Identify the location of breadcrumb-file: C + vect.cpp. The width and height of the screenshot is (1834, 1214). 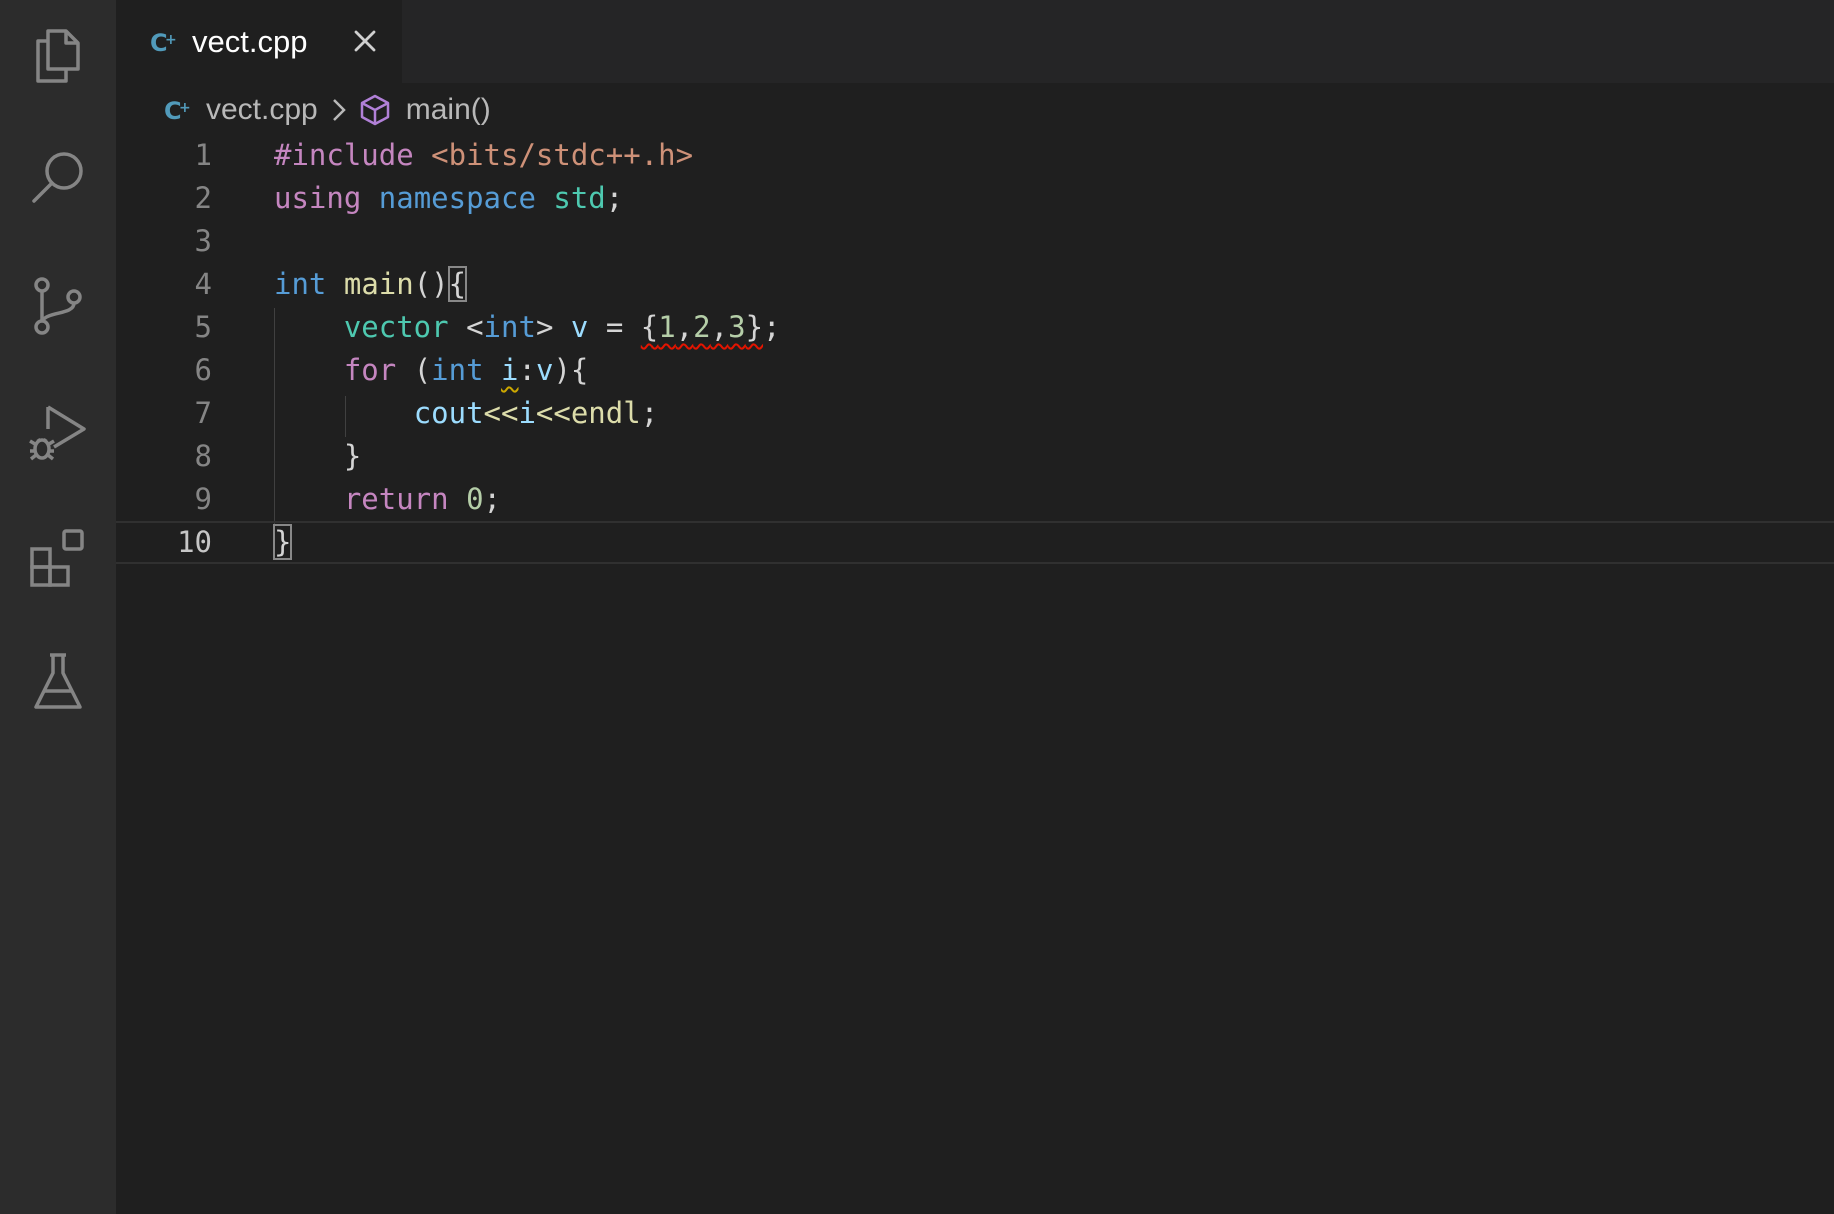
(241, 110).